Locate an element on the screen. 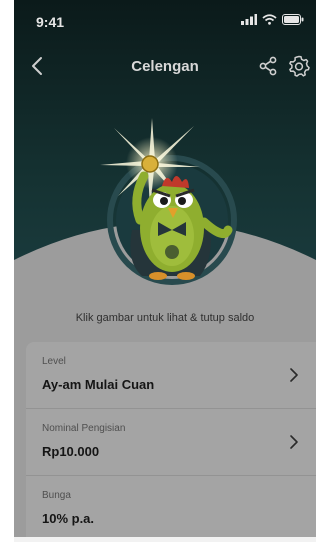 This screenshot has height=542, width=322. share-icon is located at coordinates (268, 66).